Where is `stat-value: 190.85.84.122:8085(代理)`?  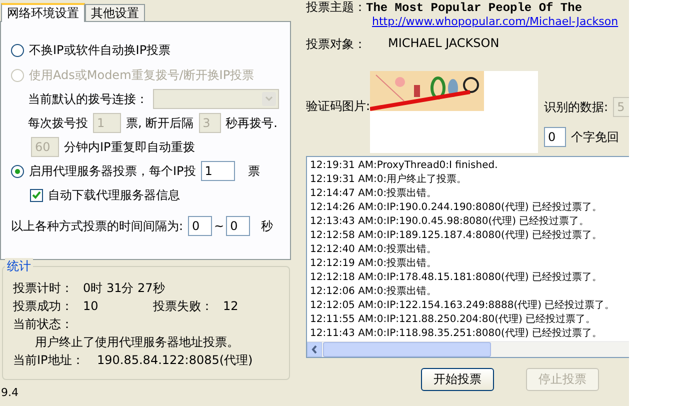
stat-value: 190.85.84.122:8085(代理) is located at coordinates (175, 360).